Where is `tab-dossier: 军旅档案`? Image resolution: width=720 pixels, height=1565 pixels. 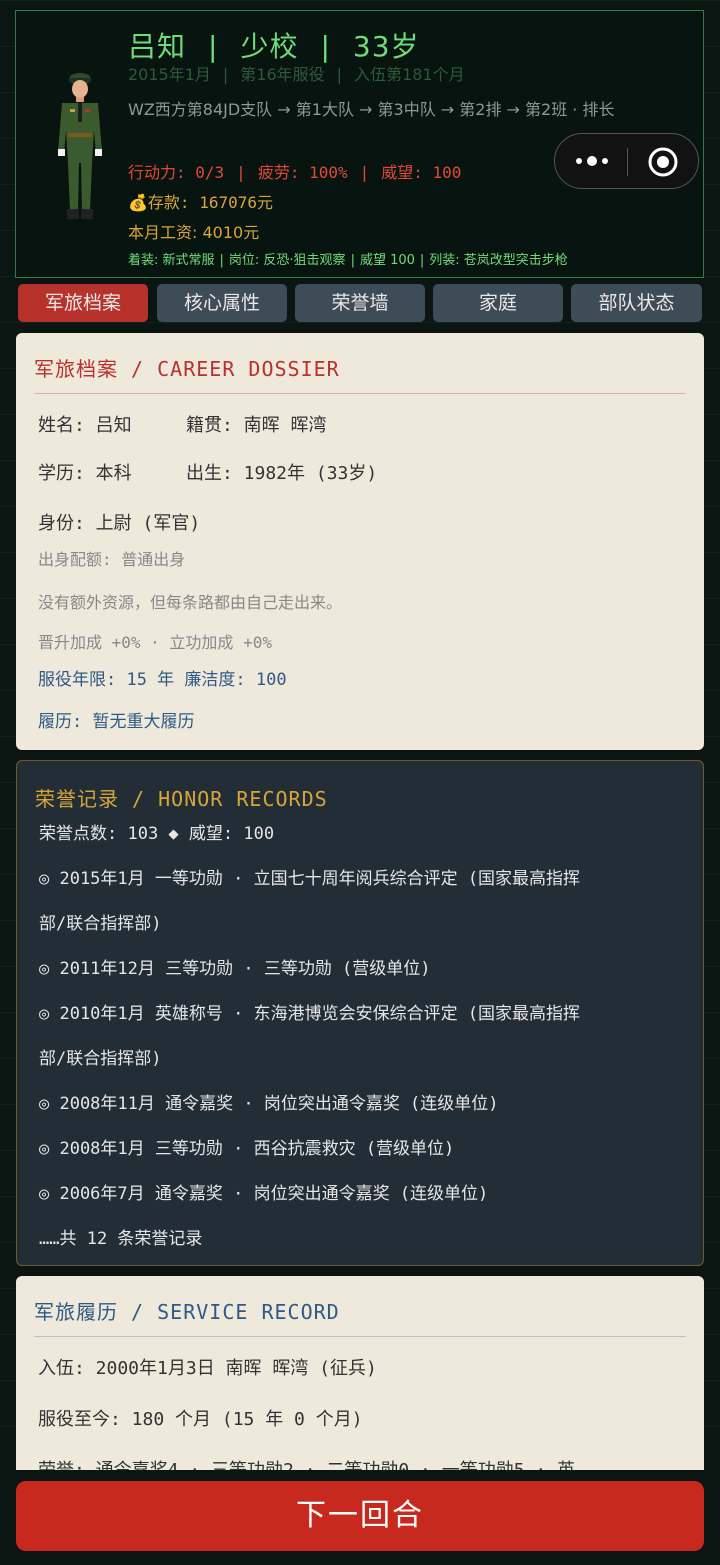
tab-dossier: 军旅档案 is located at coordinates (83, 303).